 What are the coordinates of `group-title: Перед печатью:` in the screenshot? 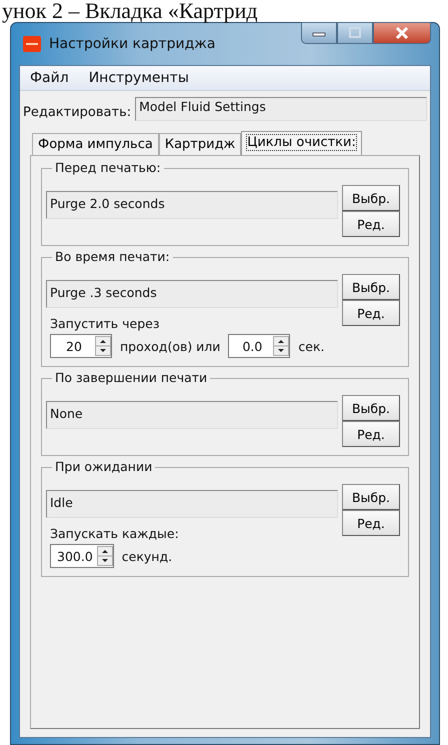 It's located at (108, 167).